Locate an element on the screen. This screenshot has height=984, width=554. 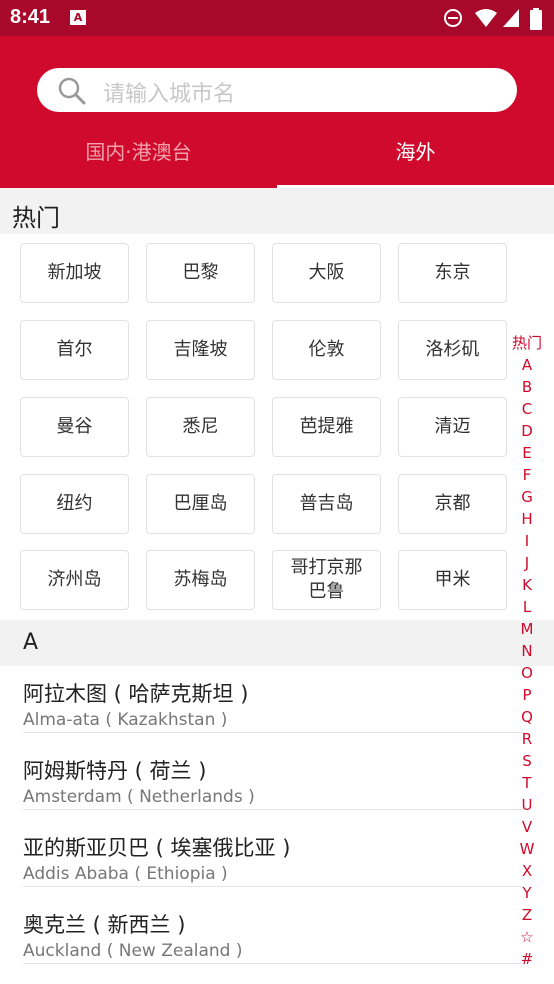
index-item-v: V is located at coordinates (527, 827).